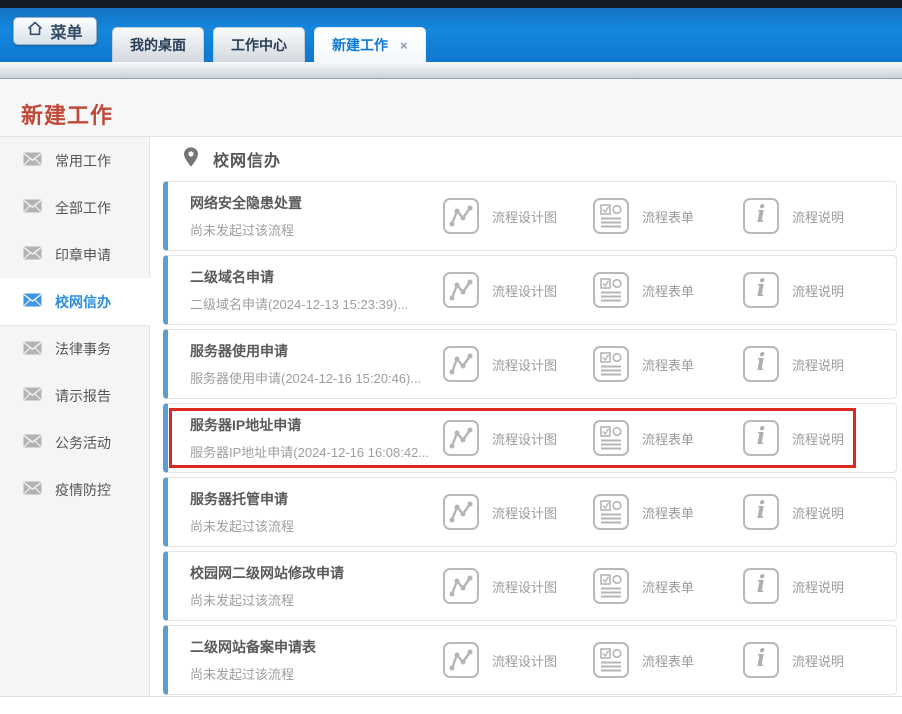 The width and height of the screenshot is (902, 714). Describe the element at coordinates (404, 45) in the screenshot. I see `tab-close-icon: ×` at that location.